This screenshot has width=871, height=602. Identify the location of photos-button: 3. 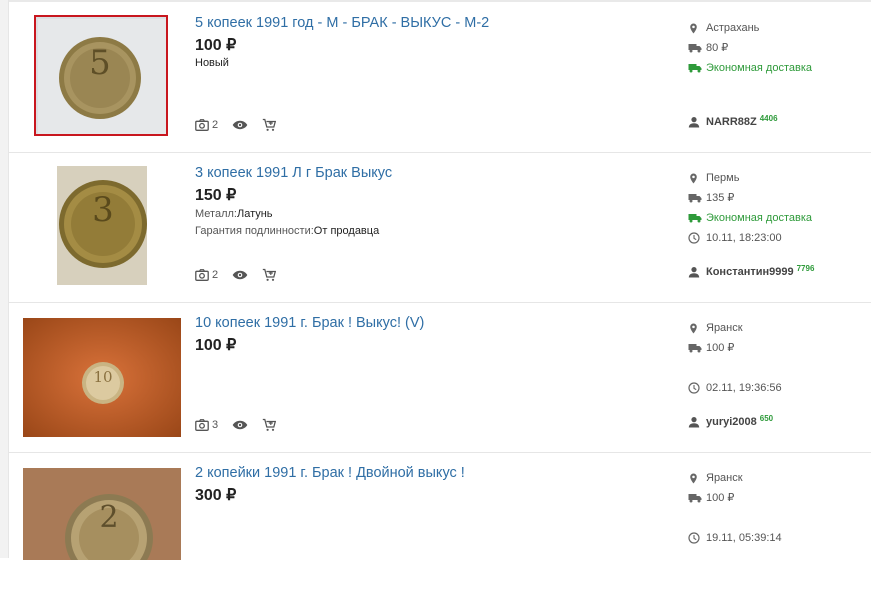
(206, 425).